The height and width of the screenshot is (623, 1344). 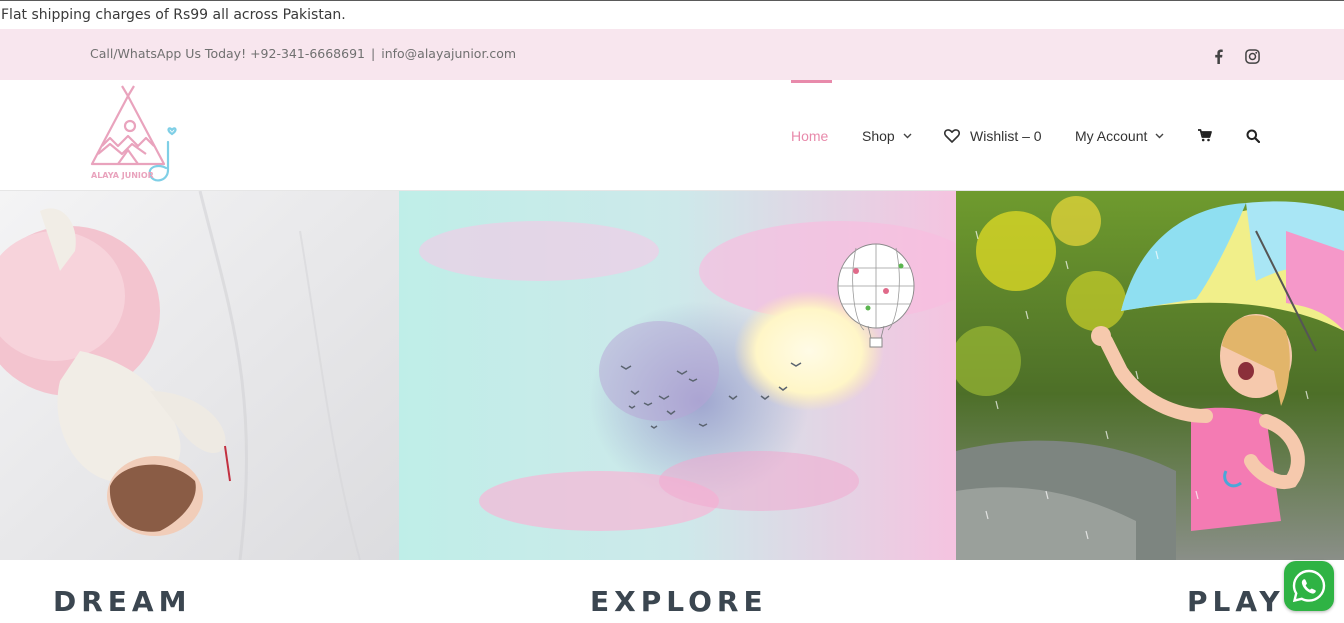 I want to click on caption-play: PLAY, so click(x=1236, y=601).